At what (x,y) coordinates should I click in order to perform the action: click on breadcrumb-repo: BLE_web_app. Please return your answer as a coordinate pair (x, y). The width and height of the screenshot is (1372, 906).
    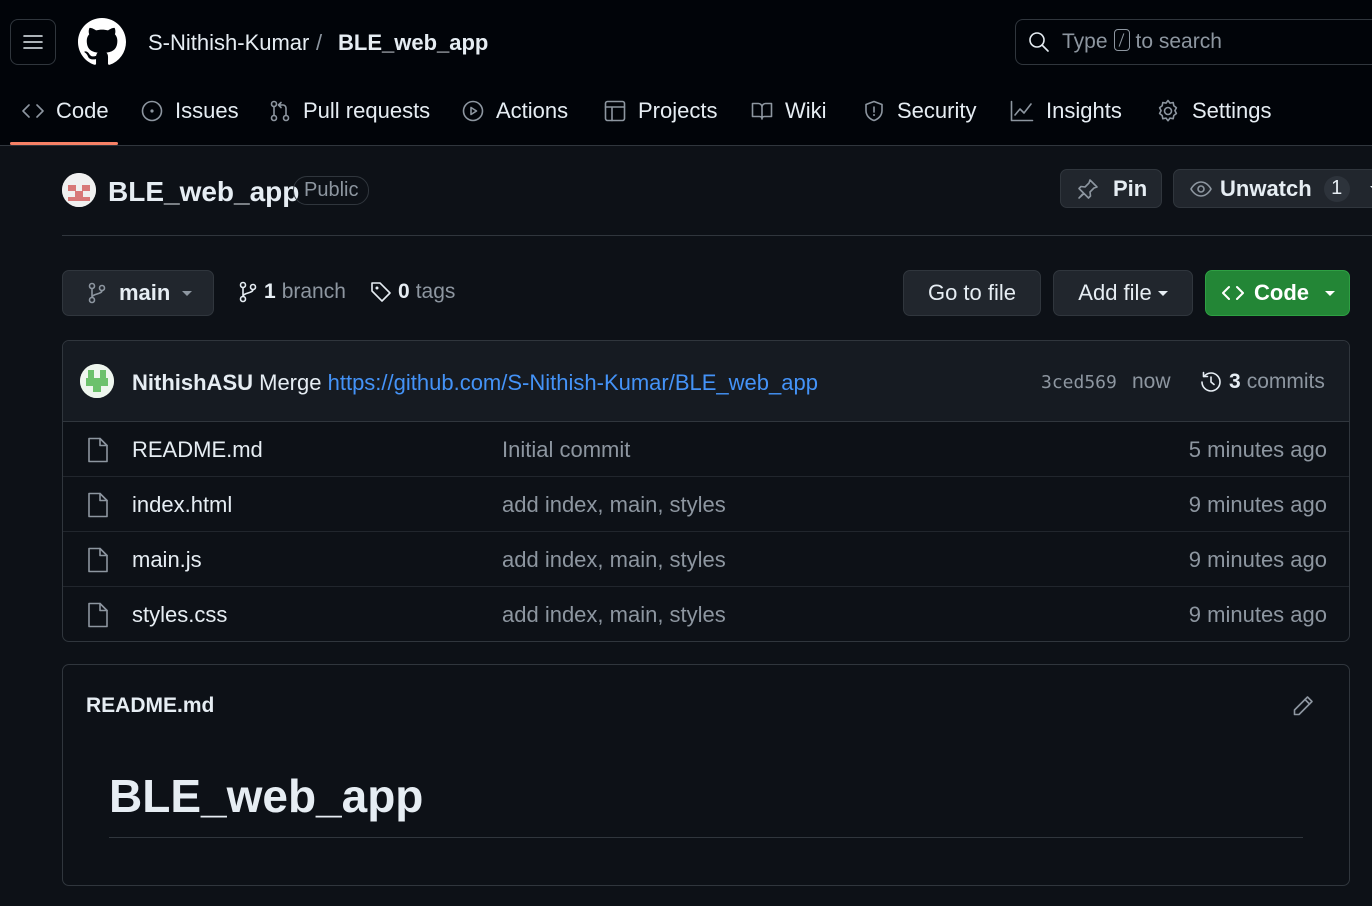
    Looking at the image, I should click on (413, 43).